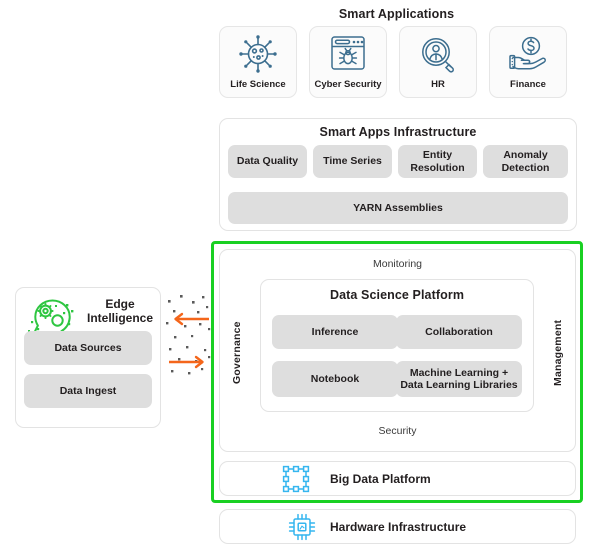  What do you see at coordinates (237, 352) in the screenshot?
I see `platform-left-label-governance: Governance` at bounding box center [237, 352].